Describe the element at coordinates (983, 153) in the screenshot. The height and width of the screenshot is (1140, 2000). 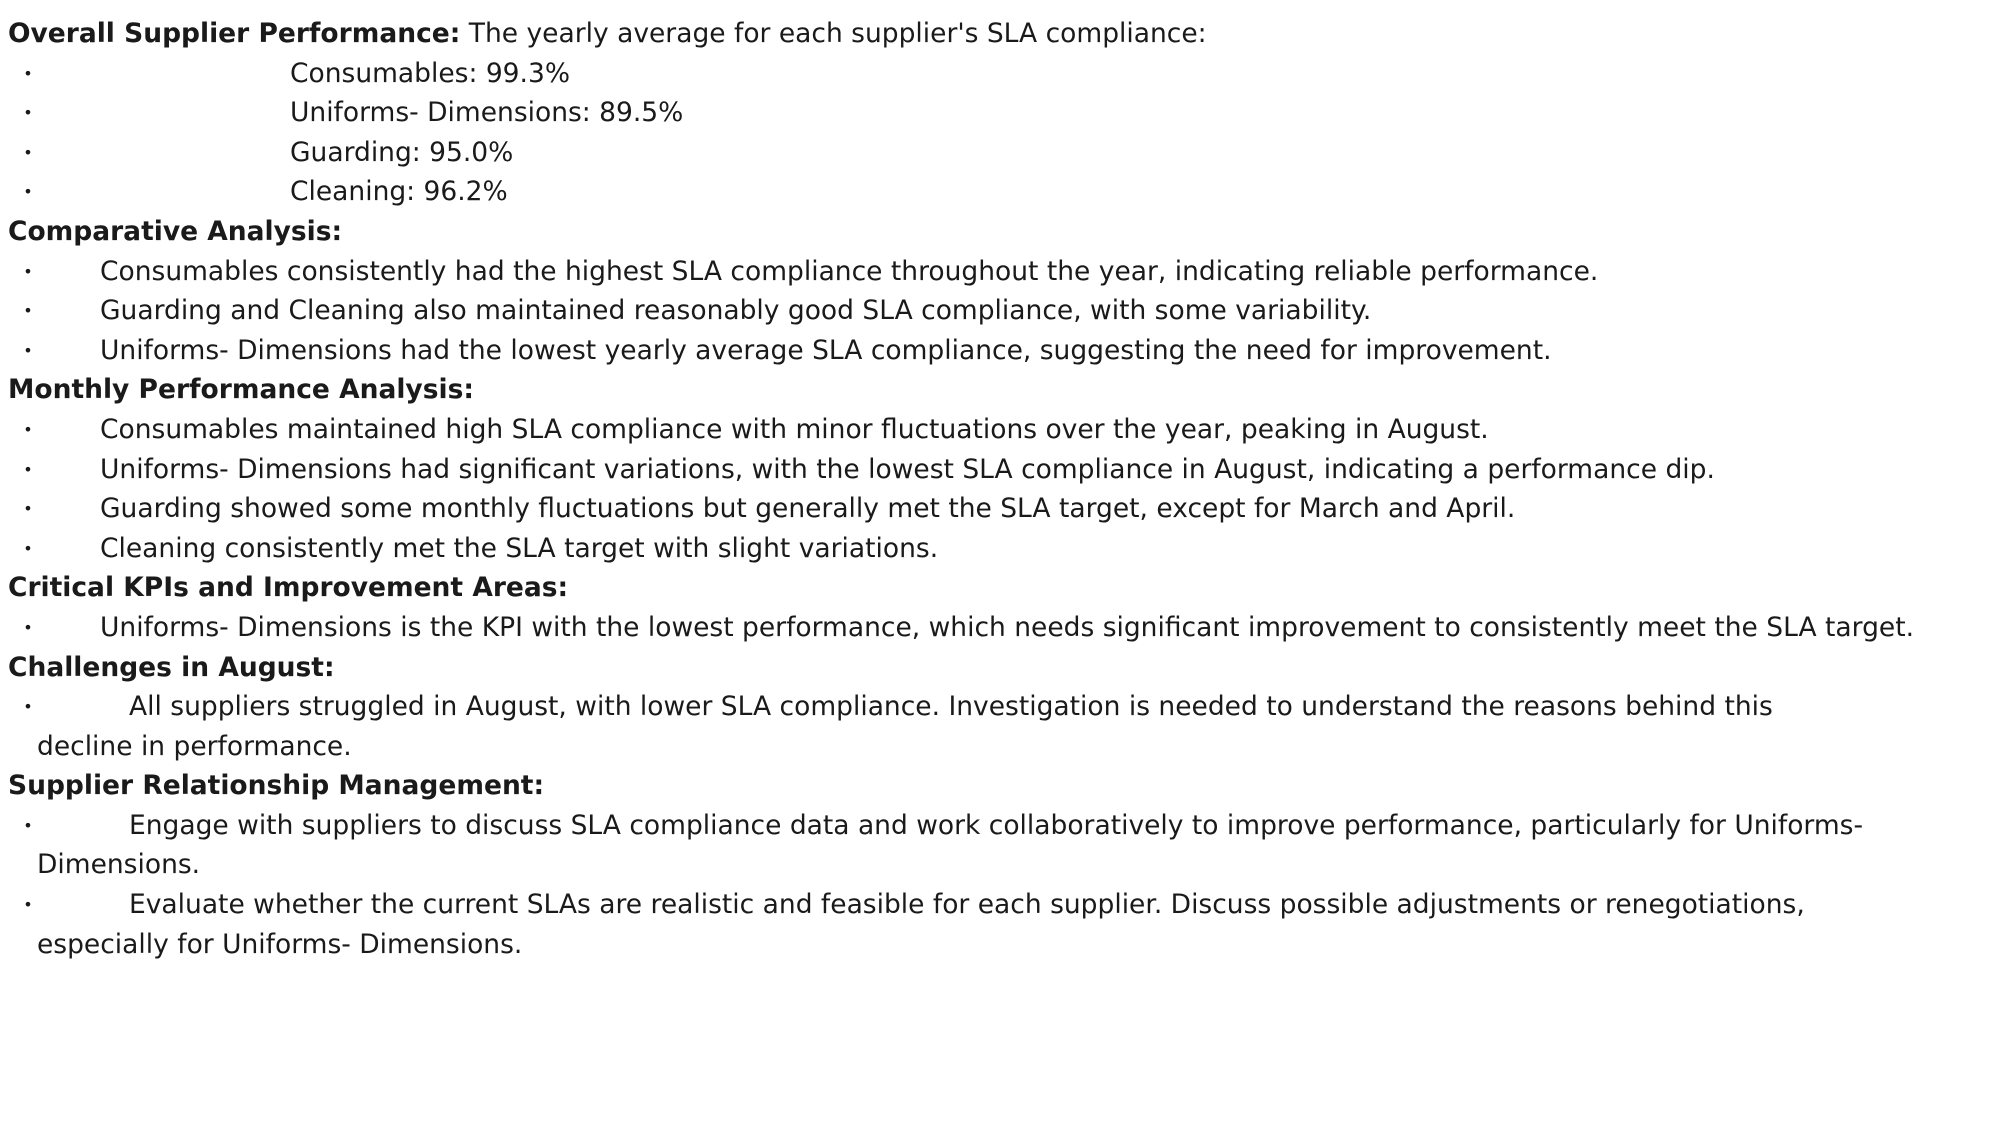
I see `list-item: Guarding: 95.0%` at that location.